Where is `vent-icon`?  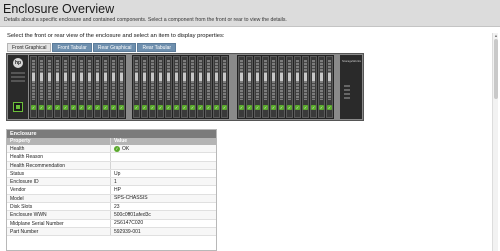
vent-icon is located at coordinates (18, 81).